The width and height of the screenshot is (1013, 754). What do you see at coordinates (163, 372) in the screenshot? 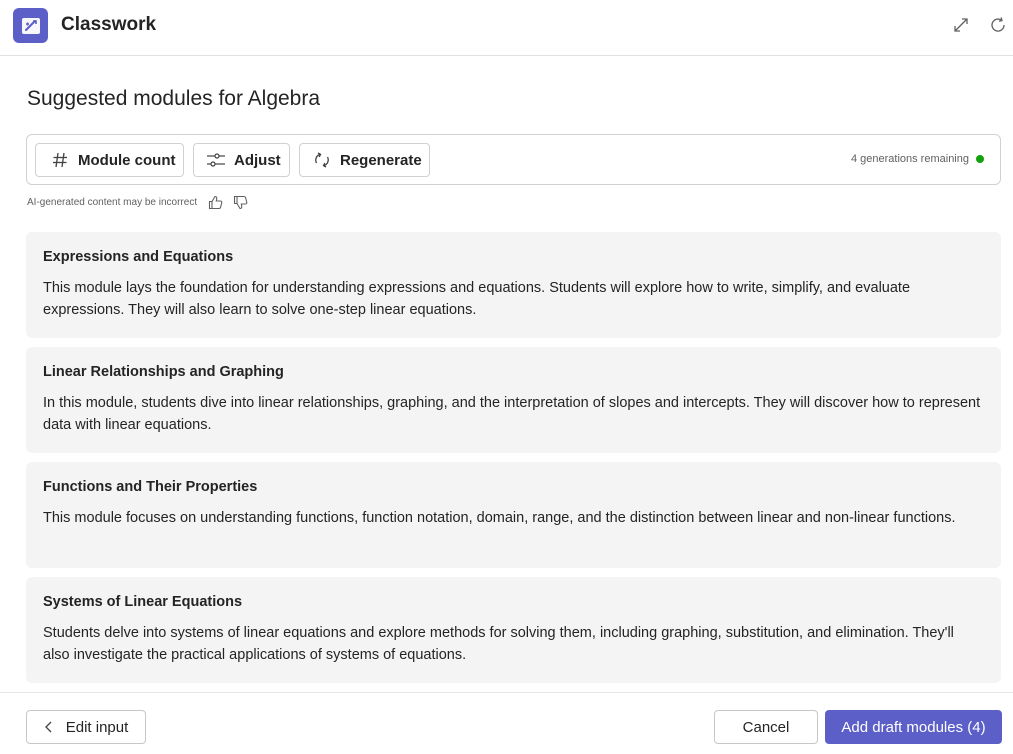
I see `module-title: Linear Relationships and Graphing` at bounding box center [163, 372].